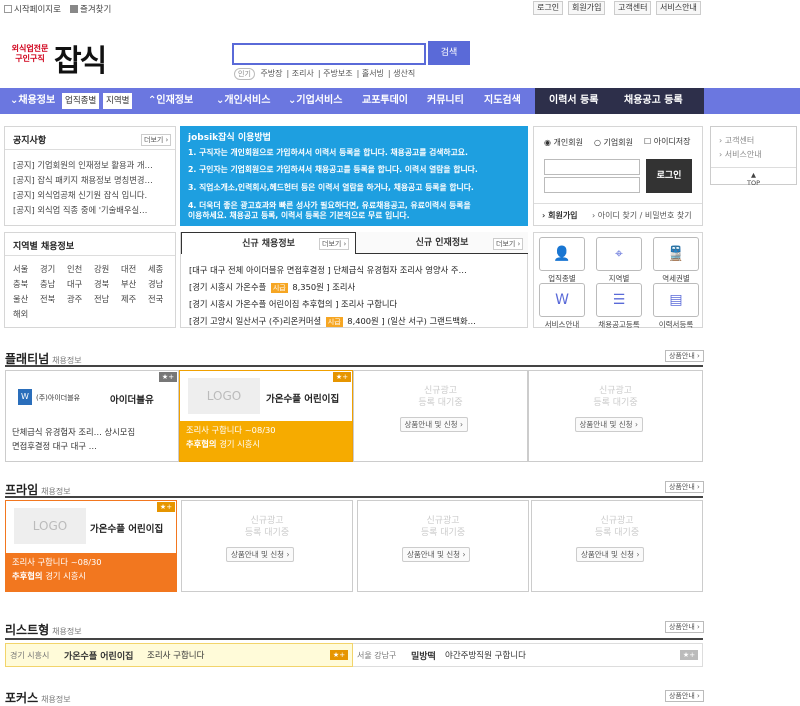  I want to click on company-brand: (주)아이더블유, so click(58, 398).